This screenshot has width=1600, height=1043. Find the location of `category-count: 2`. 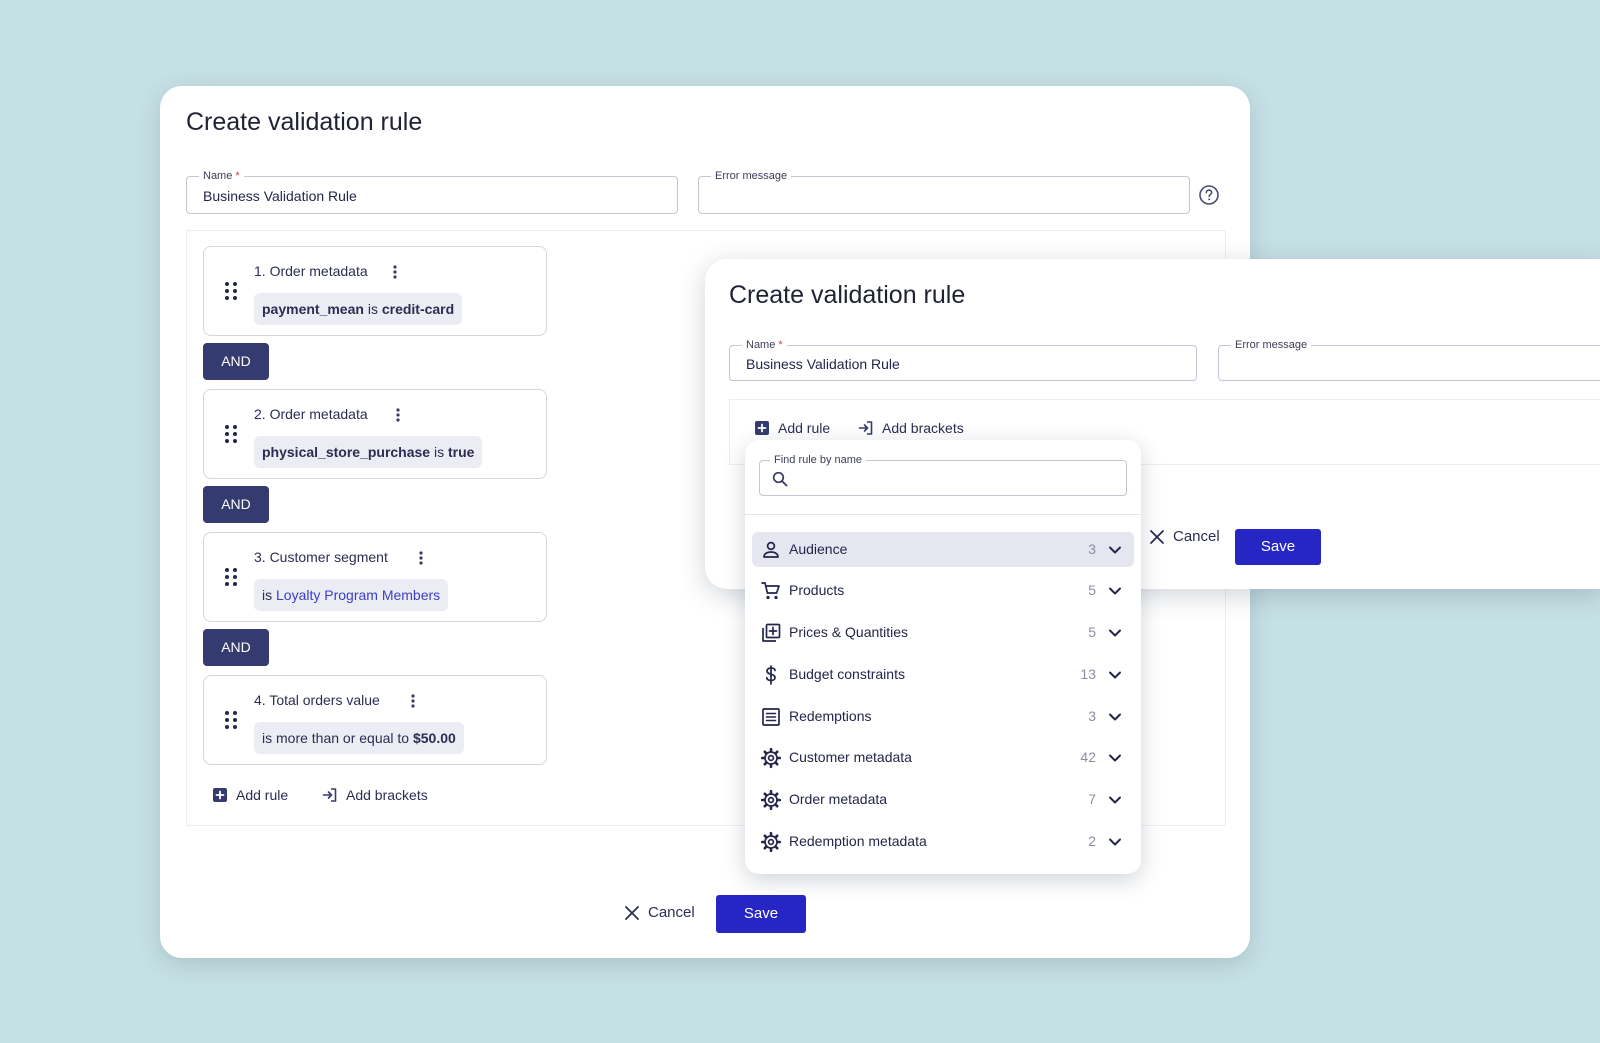

category-count: 2 is located at coordinates (1092, 841).